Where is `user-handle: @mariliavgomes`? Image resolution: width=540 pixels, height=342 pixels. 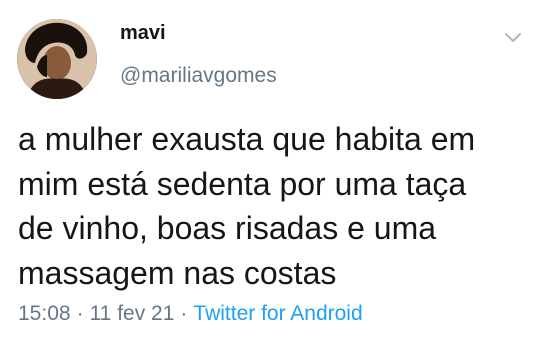
user-handle: @mariliavgomes is located at coordinates (198, 76).